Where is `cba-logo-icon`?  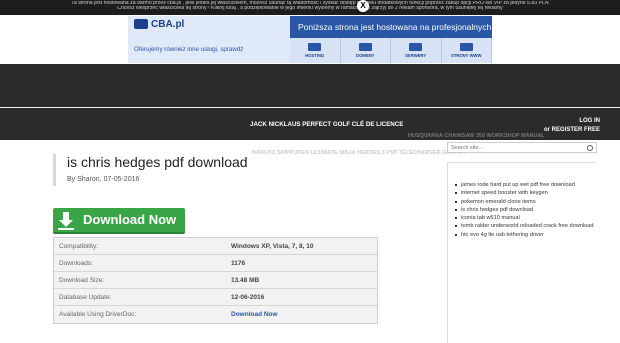
cba-logo-icon is located at coordinates (141, 24).